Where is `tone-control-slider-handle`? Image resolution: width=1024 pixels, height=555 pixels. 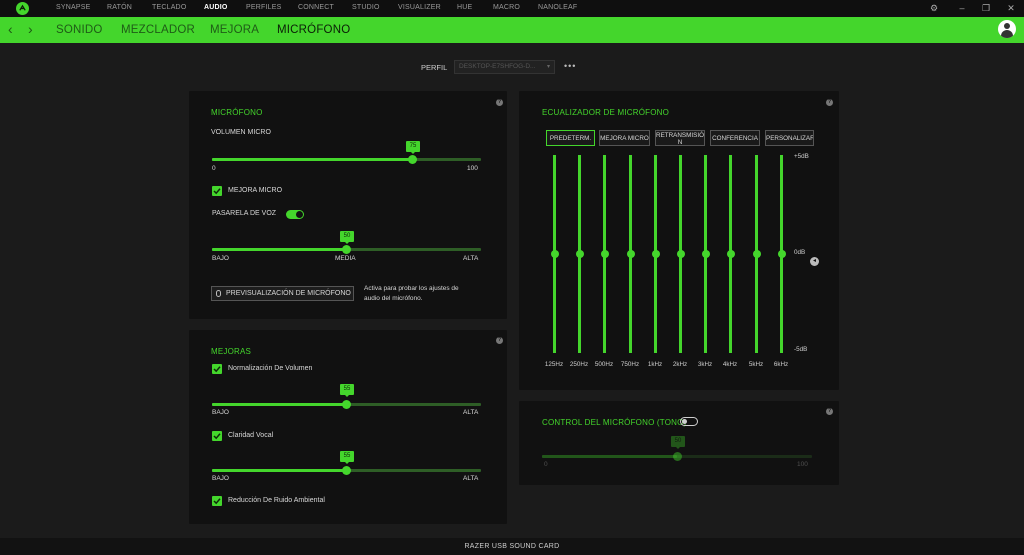 tone-control-slider-handle is located at coordinates (677, 456).